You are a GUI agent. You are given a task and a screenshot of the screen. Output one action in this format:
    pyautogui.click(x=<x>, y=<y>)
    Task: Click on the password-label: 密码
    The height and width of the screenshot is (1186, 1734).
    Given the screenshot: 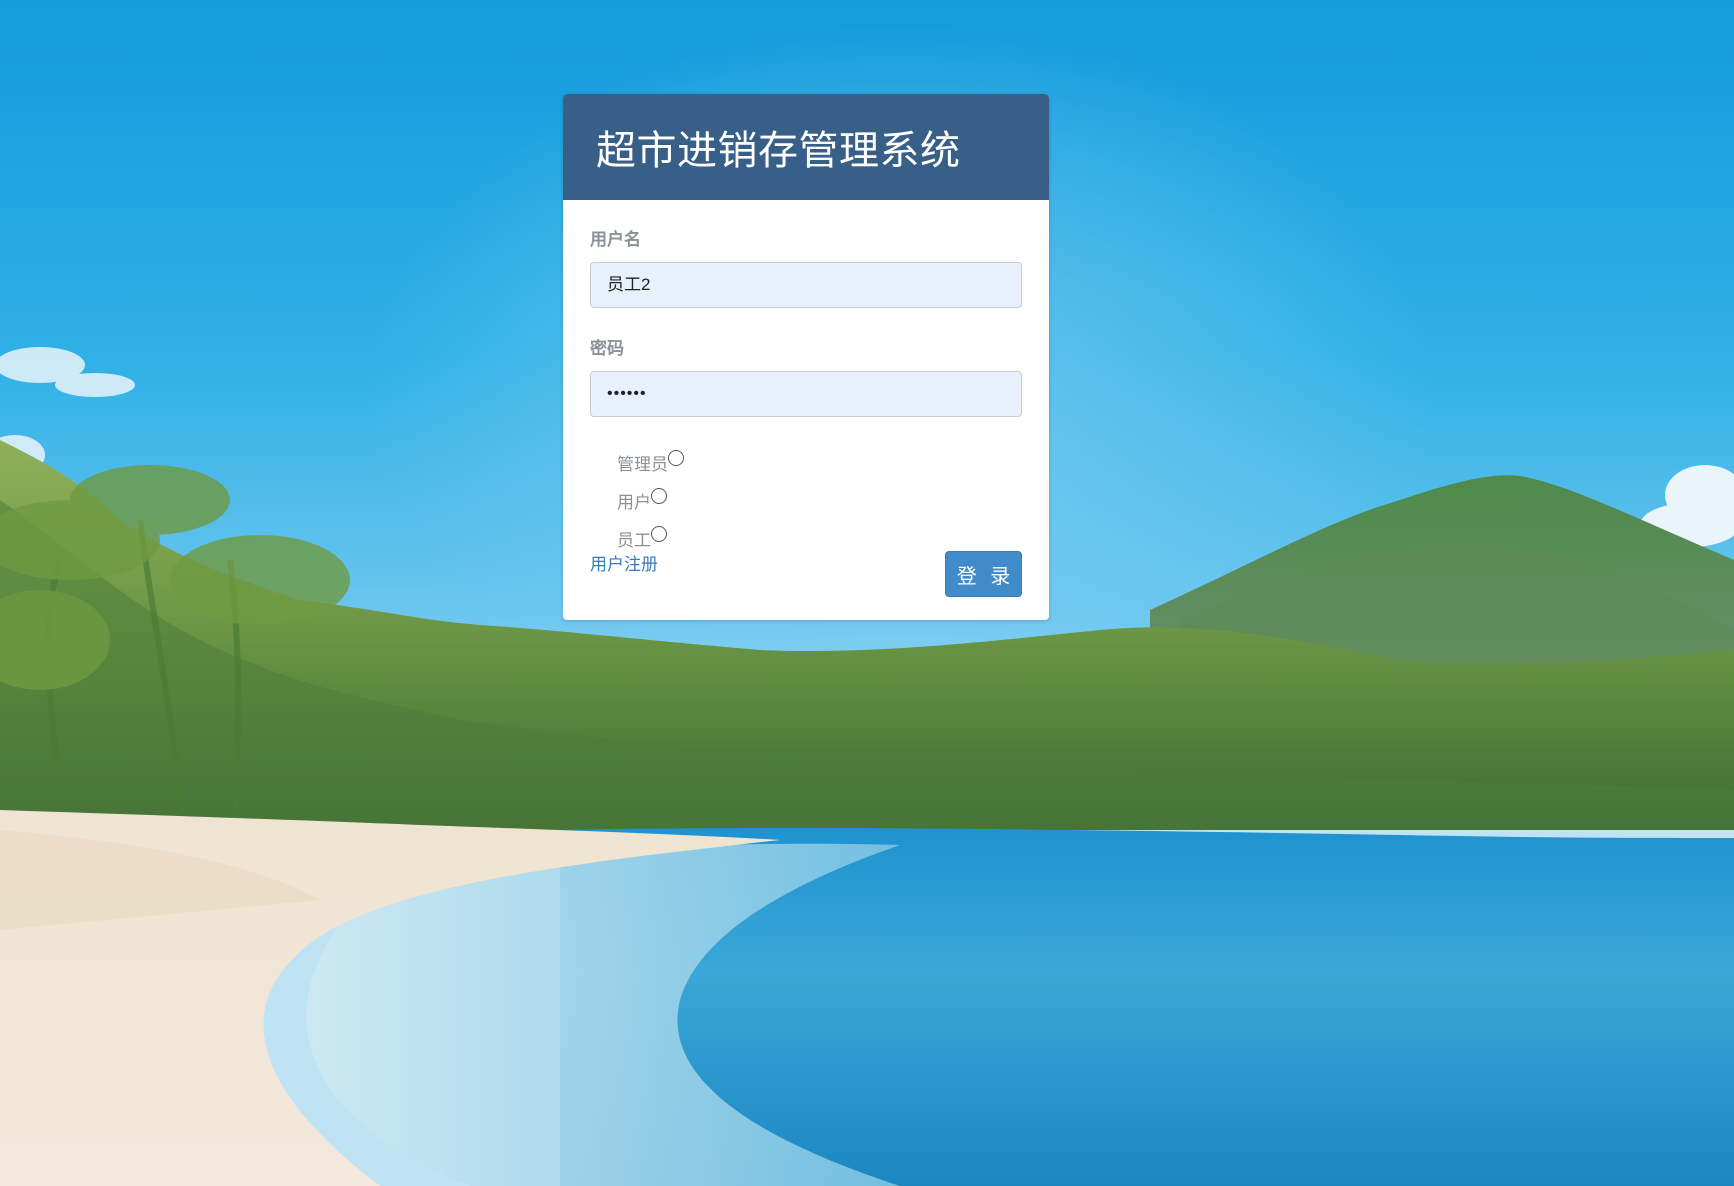 What is the action you would take?
    pyautogui.click(x=607, y=349)
    